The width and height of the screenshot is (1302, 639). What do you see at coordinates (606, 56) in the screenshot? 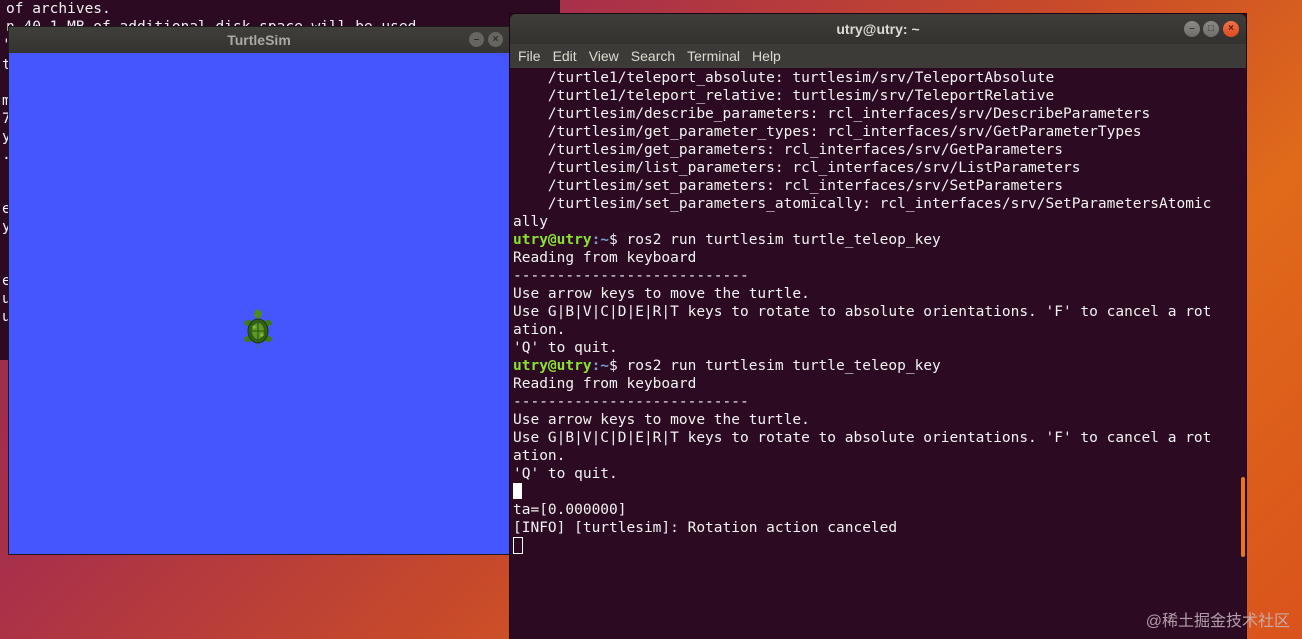
I see `menu-view: View` at bounding box center [606, 56].